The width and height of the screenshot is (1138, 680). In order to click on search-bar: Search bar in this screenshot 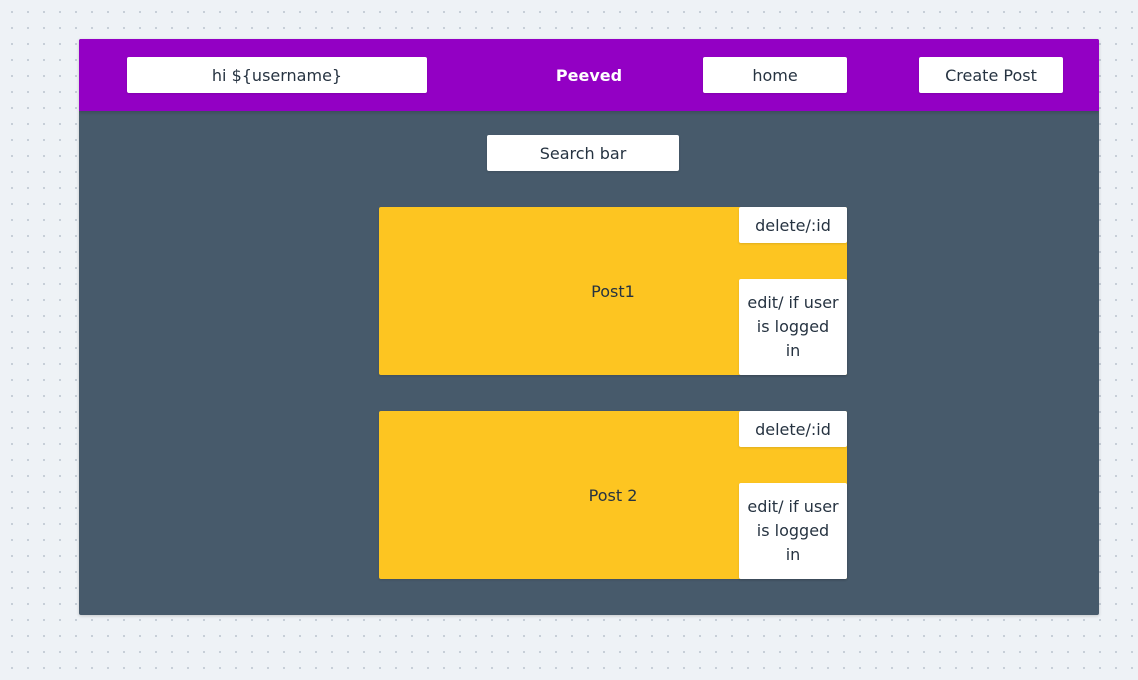, I will do `click(583, 153)`.